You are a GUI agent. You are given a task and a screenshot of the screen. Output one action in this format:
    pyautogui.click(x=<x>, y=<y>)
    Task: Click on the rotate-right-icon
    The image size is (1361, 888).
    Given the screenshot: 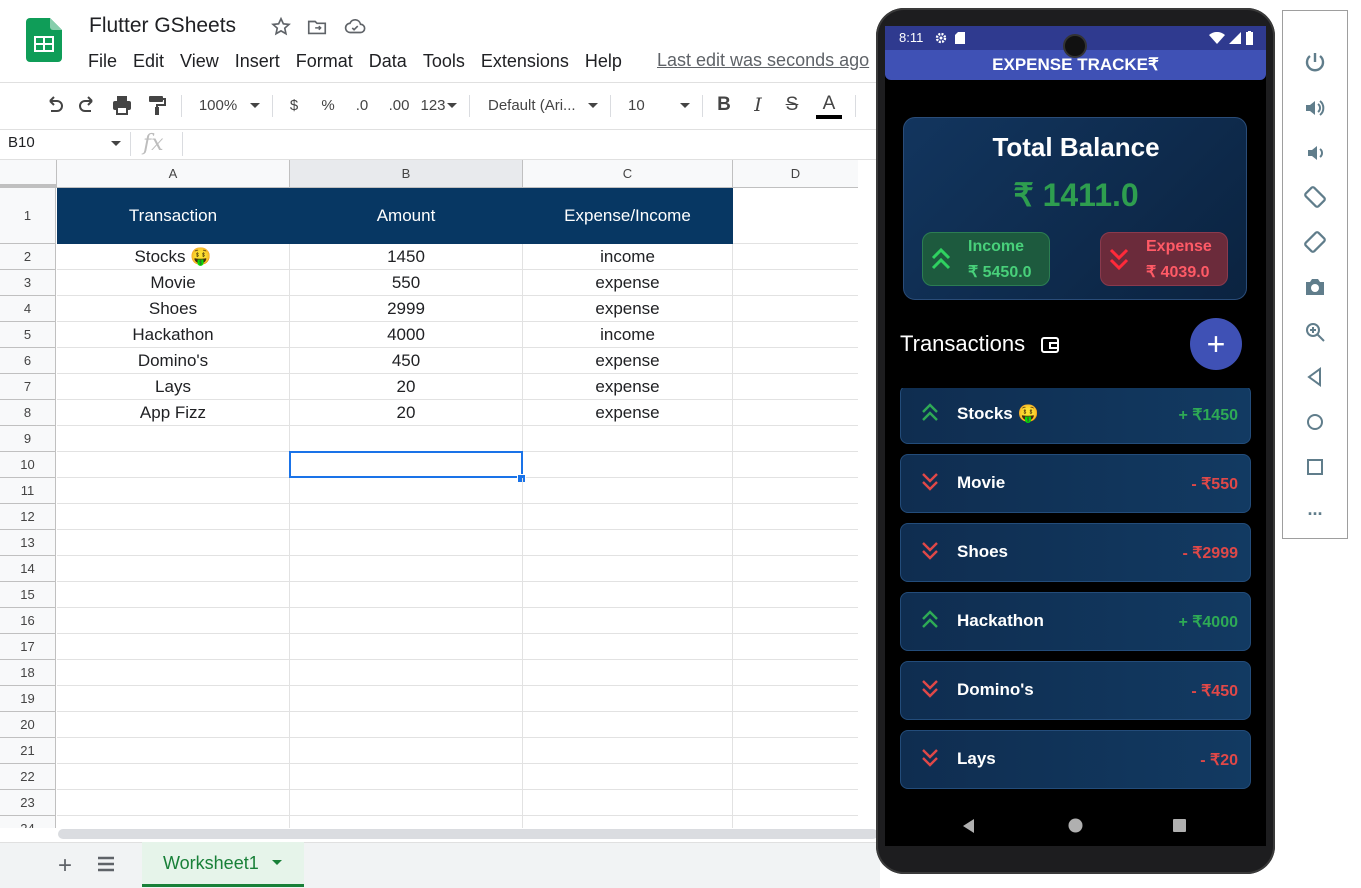 What is the action you would take?
    pyautogui.click(x=1315, y=242)
    